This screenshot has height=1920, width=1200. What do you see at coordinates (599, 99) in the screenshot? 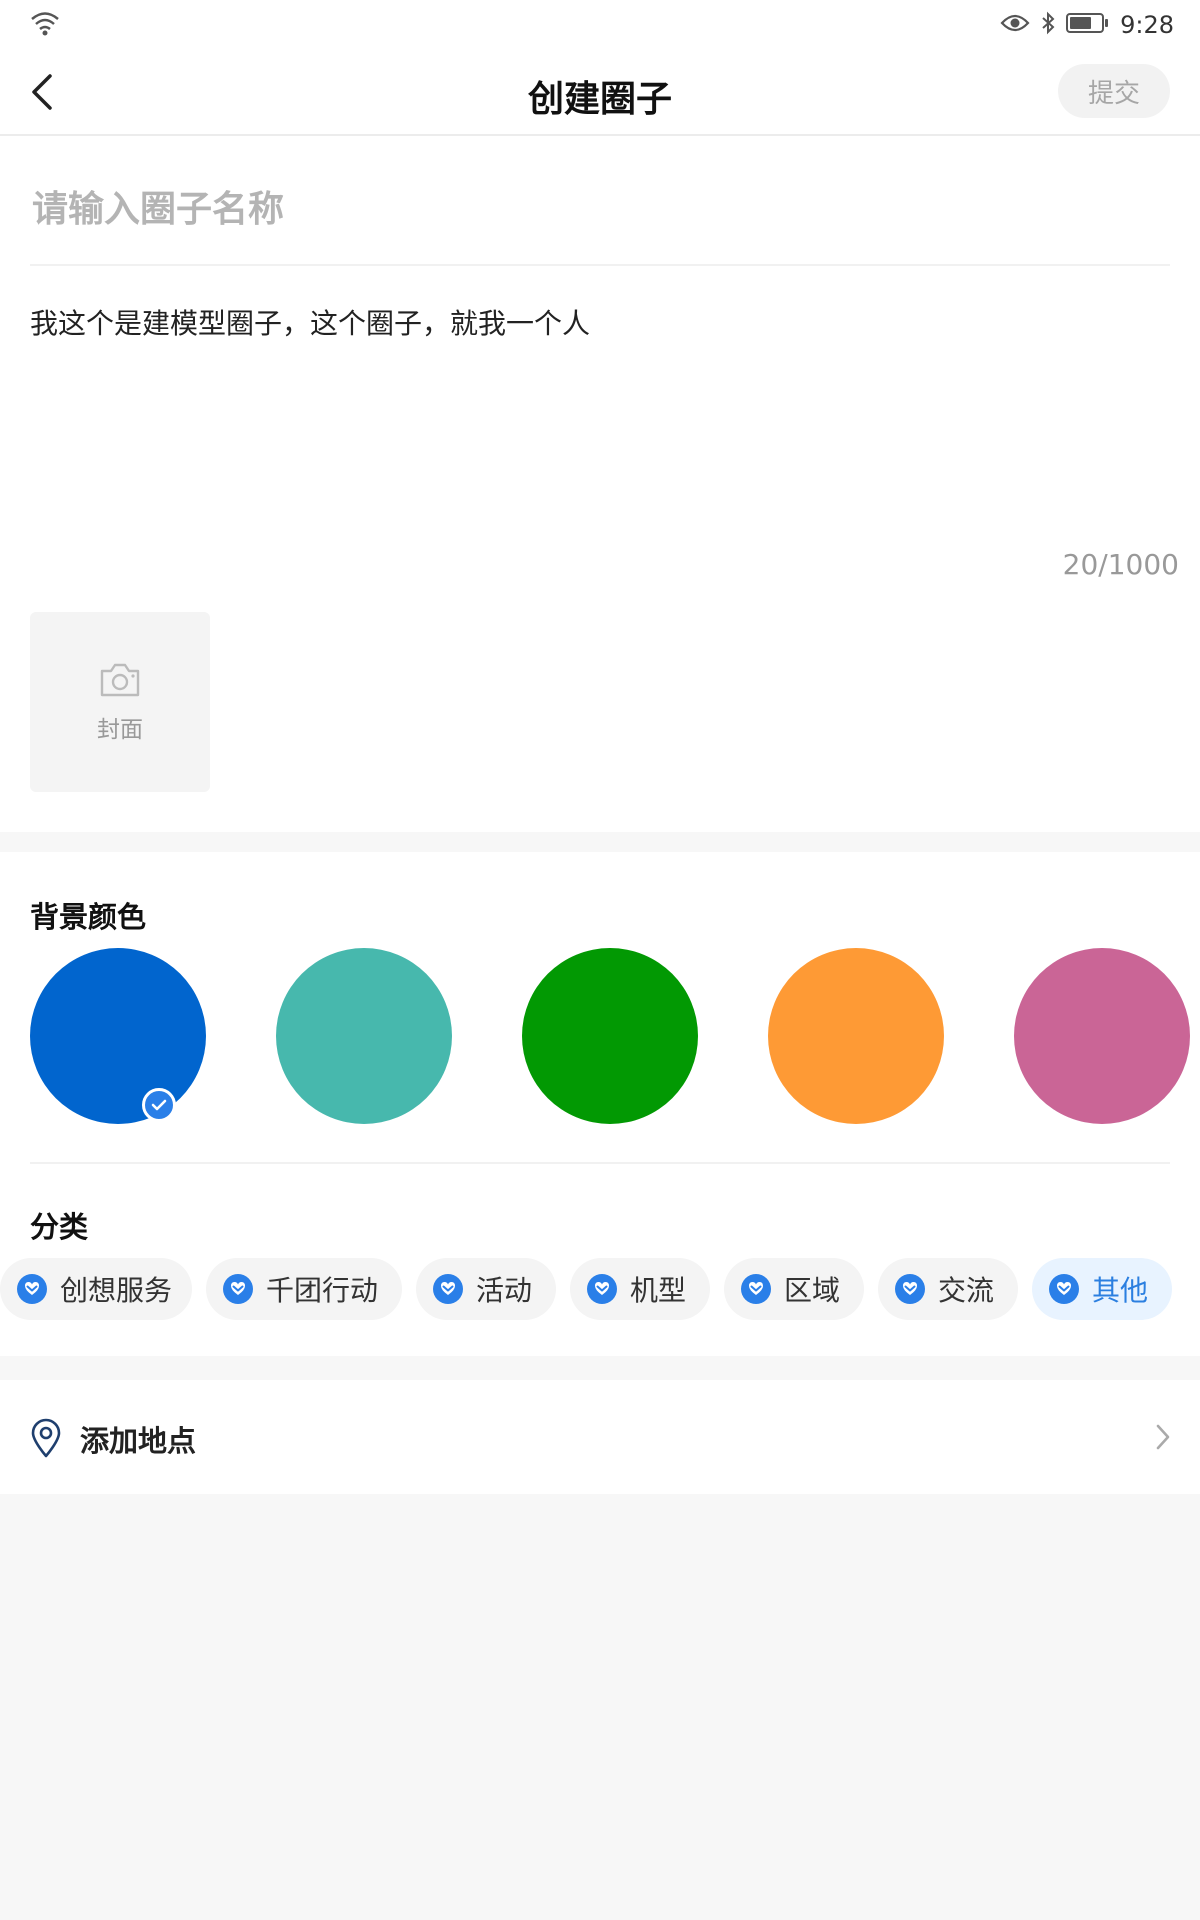
I see `page-title: 创建圈子` at bounding box center [599, 99].